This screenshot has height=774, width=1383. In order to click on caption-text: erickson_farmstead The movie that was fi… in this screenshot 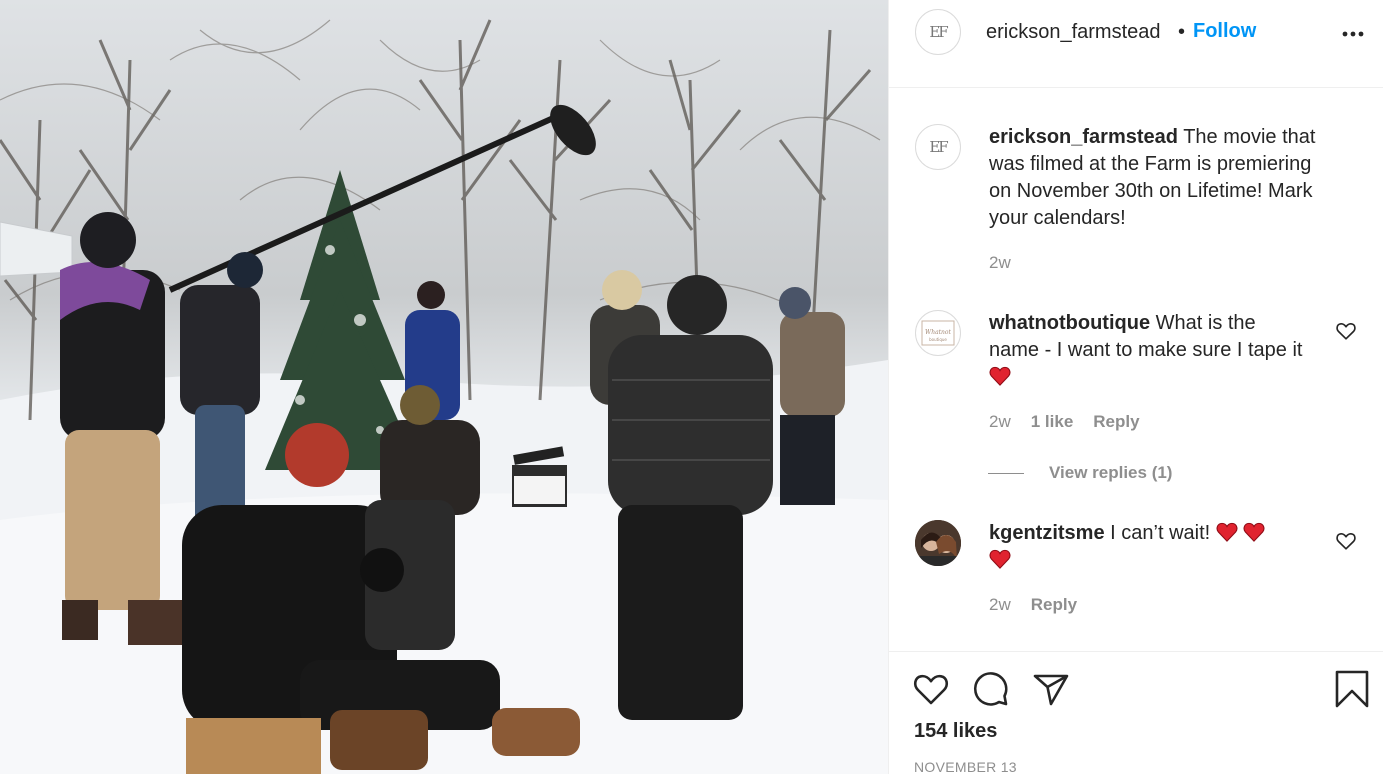, I will do `click(1164, 178)`.